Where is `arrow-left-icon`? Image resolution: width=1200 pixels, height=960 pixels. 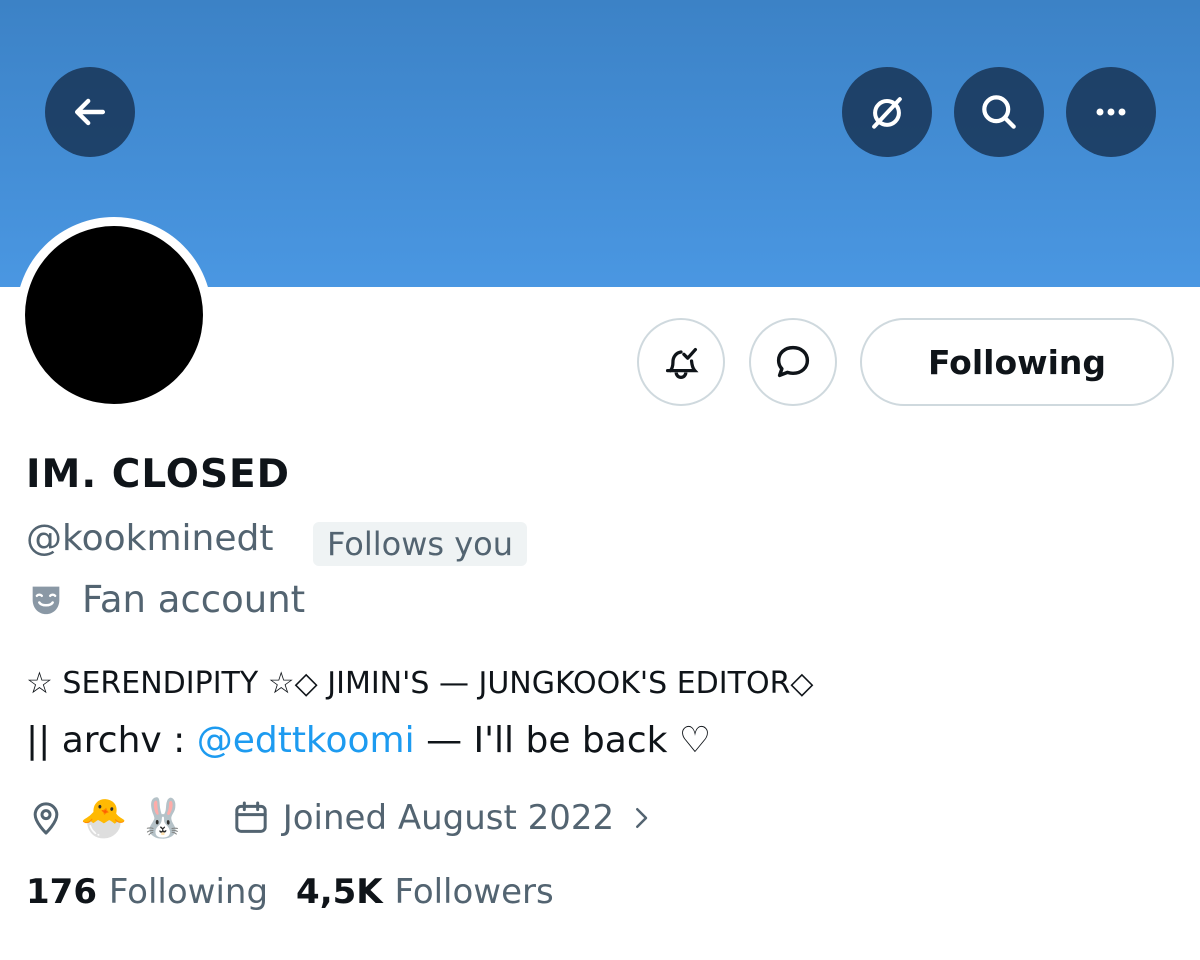 arrow-left-icon is located at coordinates (90, 112).